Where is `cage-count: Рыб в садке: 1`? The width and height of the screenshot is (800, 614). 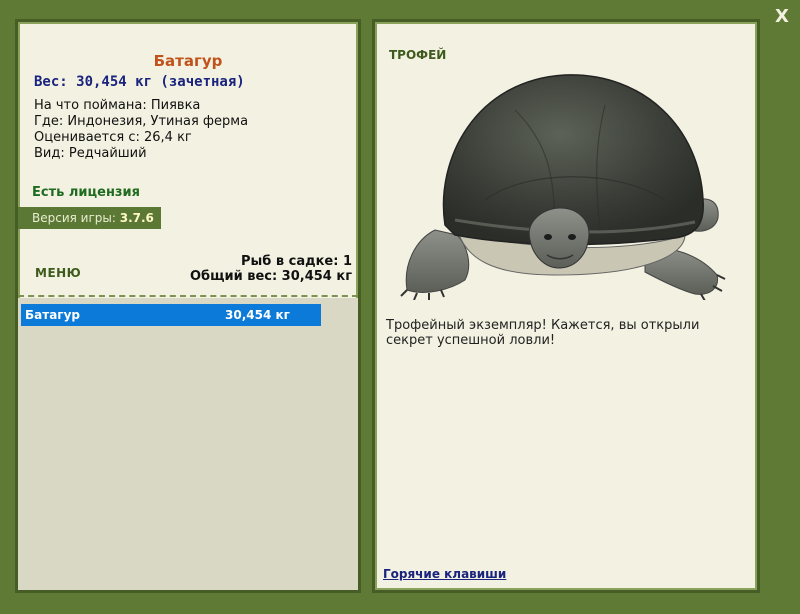 cage-count: Рыб в садке: 1 is located at coordinates (296, 261).